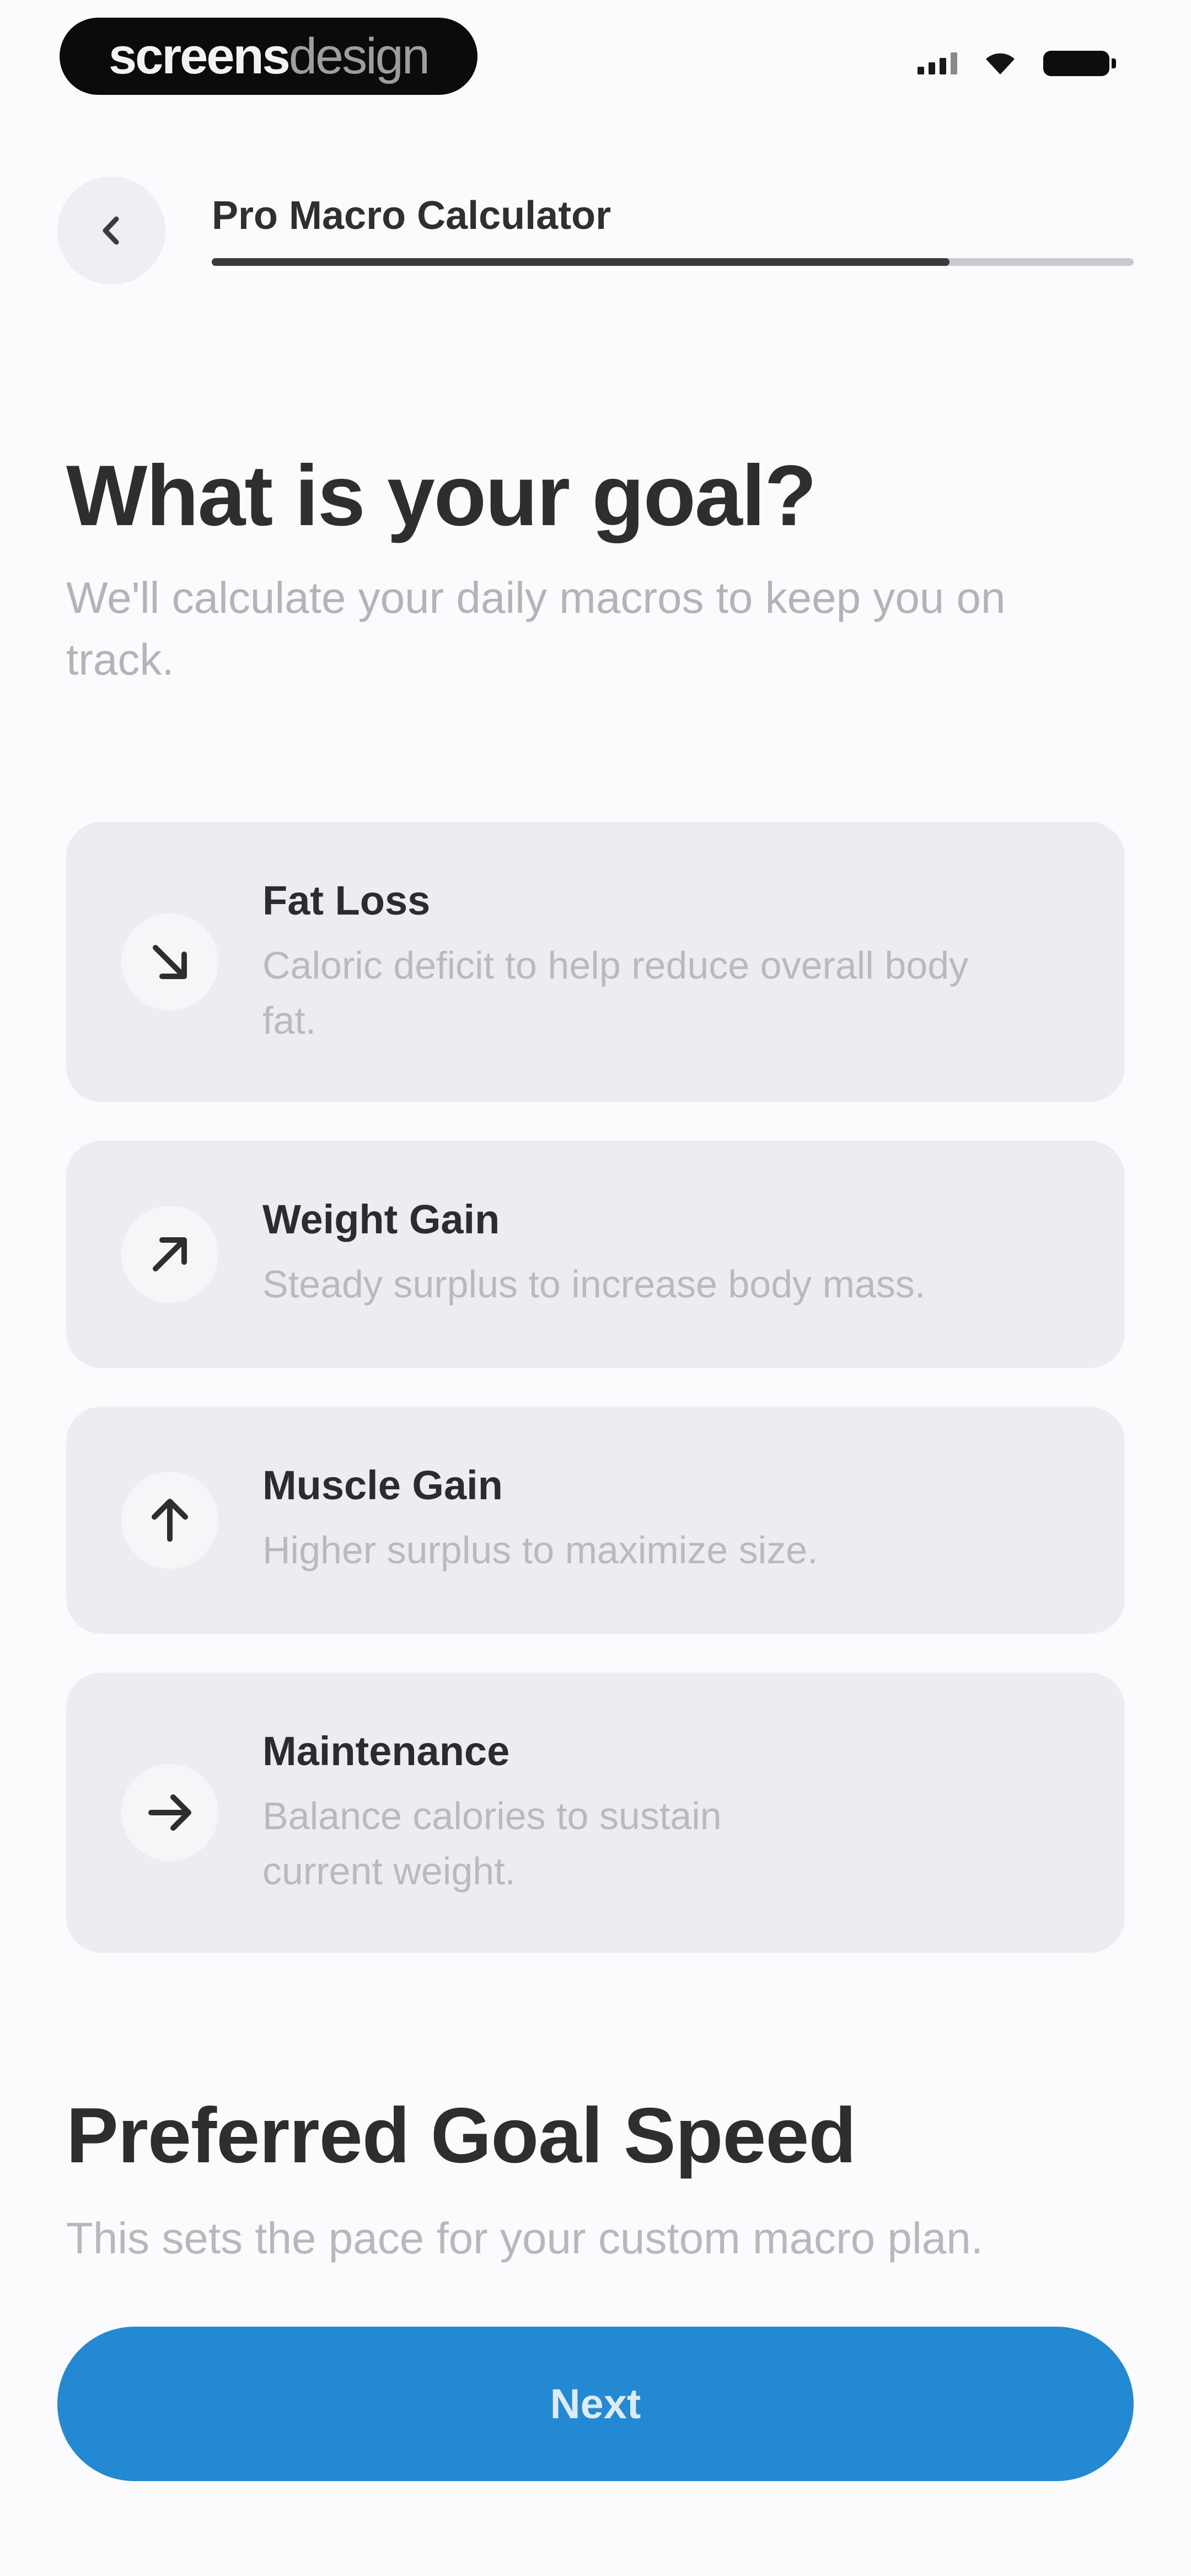 Image resolution: width=1191 pixels, height=2576 pixels. What do you see at coordinates (383, 1485) in the screenshot?
I see `option-title: Muscle Gain` at bounding box center [383, 1485].